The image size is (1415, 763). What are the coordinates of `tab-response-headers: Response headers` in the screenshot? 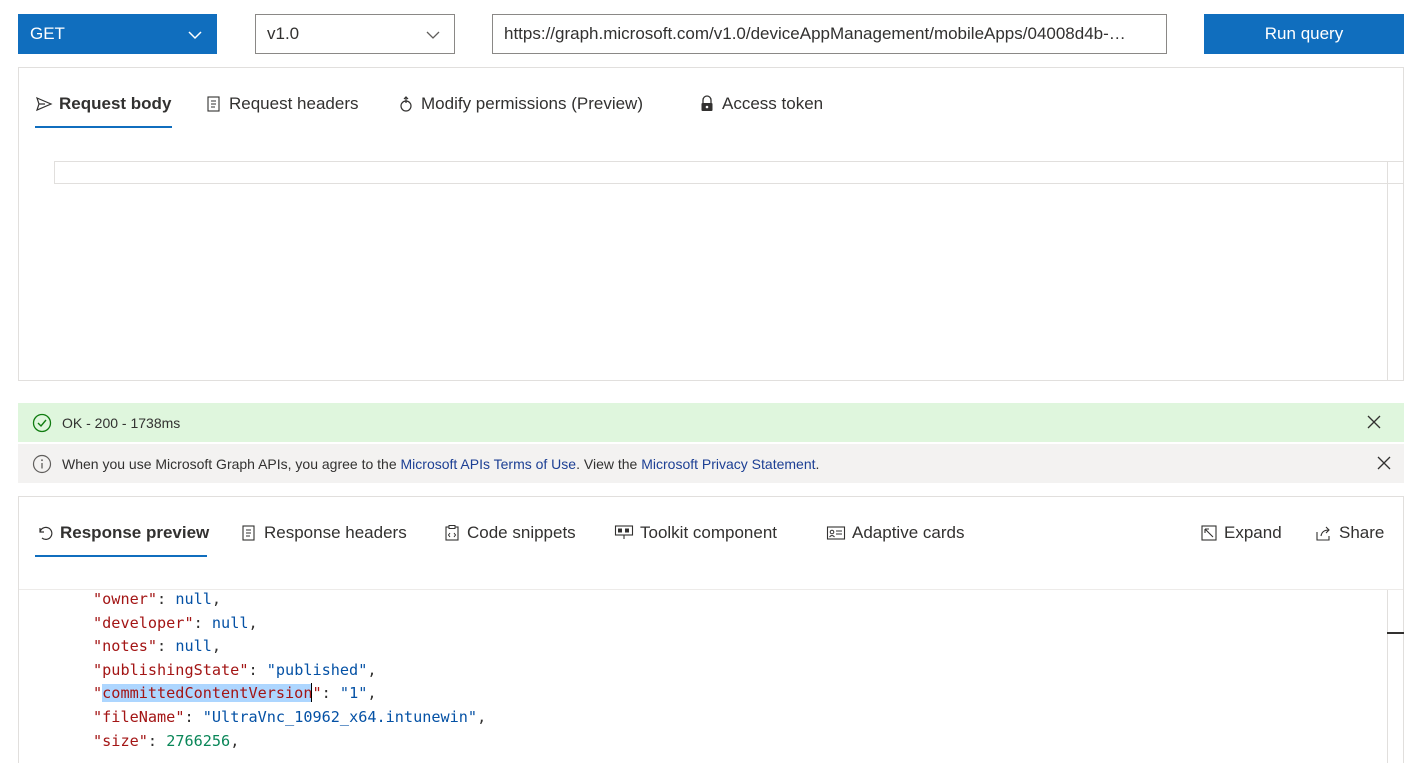 It's located at (323, 533).